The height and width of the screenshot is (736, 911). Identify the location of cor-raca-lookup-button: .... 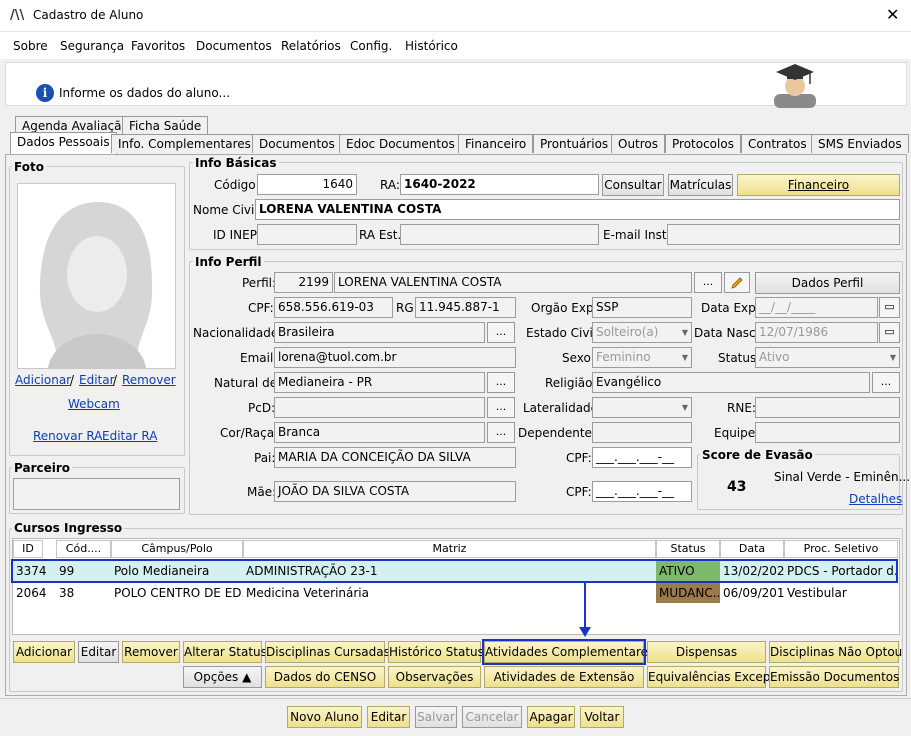
(501, 432).